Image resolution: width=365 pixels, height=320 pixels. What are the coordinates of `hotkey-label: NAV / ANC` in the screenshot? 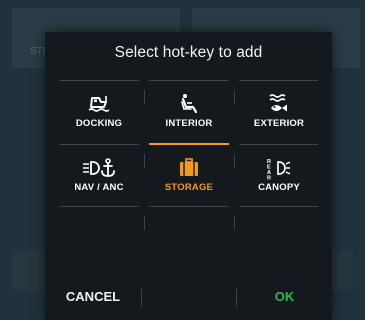 It's located at (99, 187).